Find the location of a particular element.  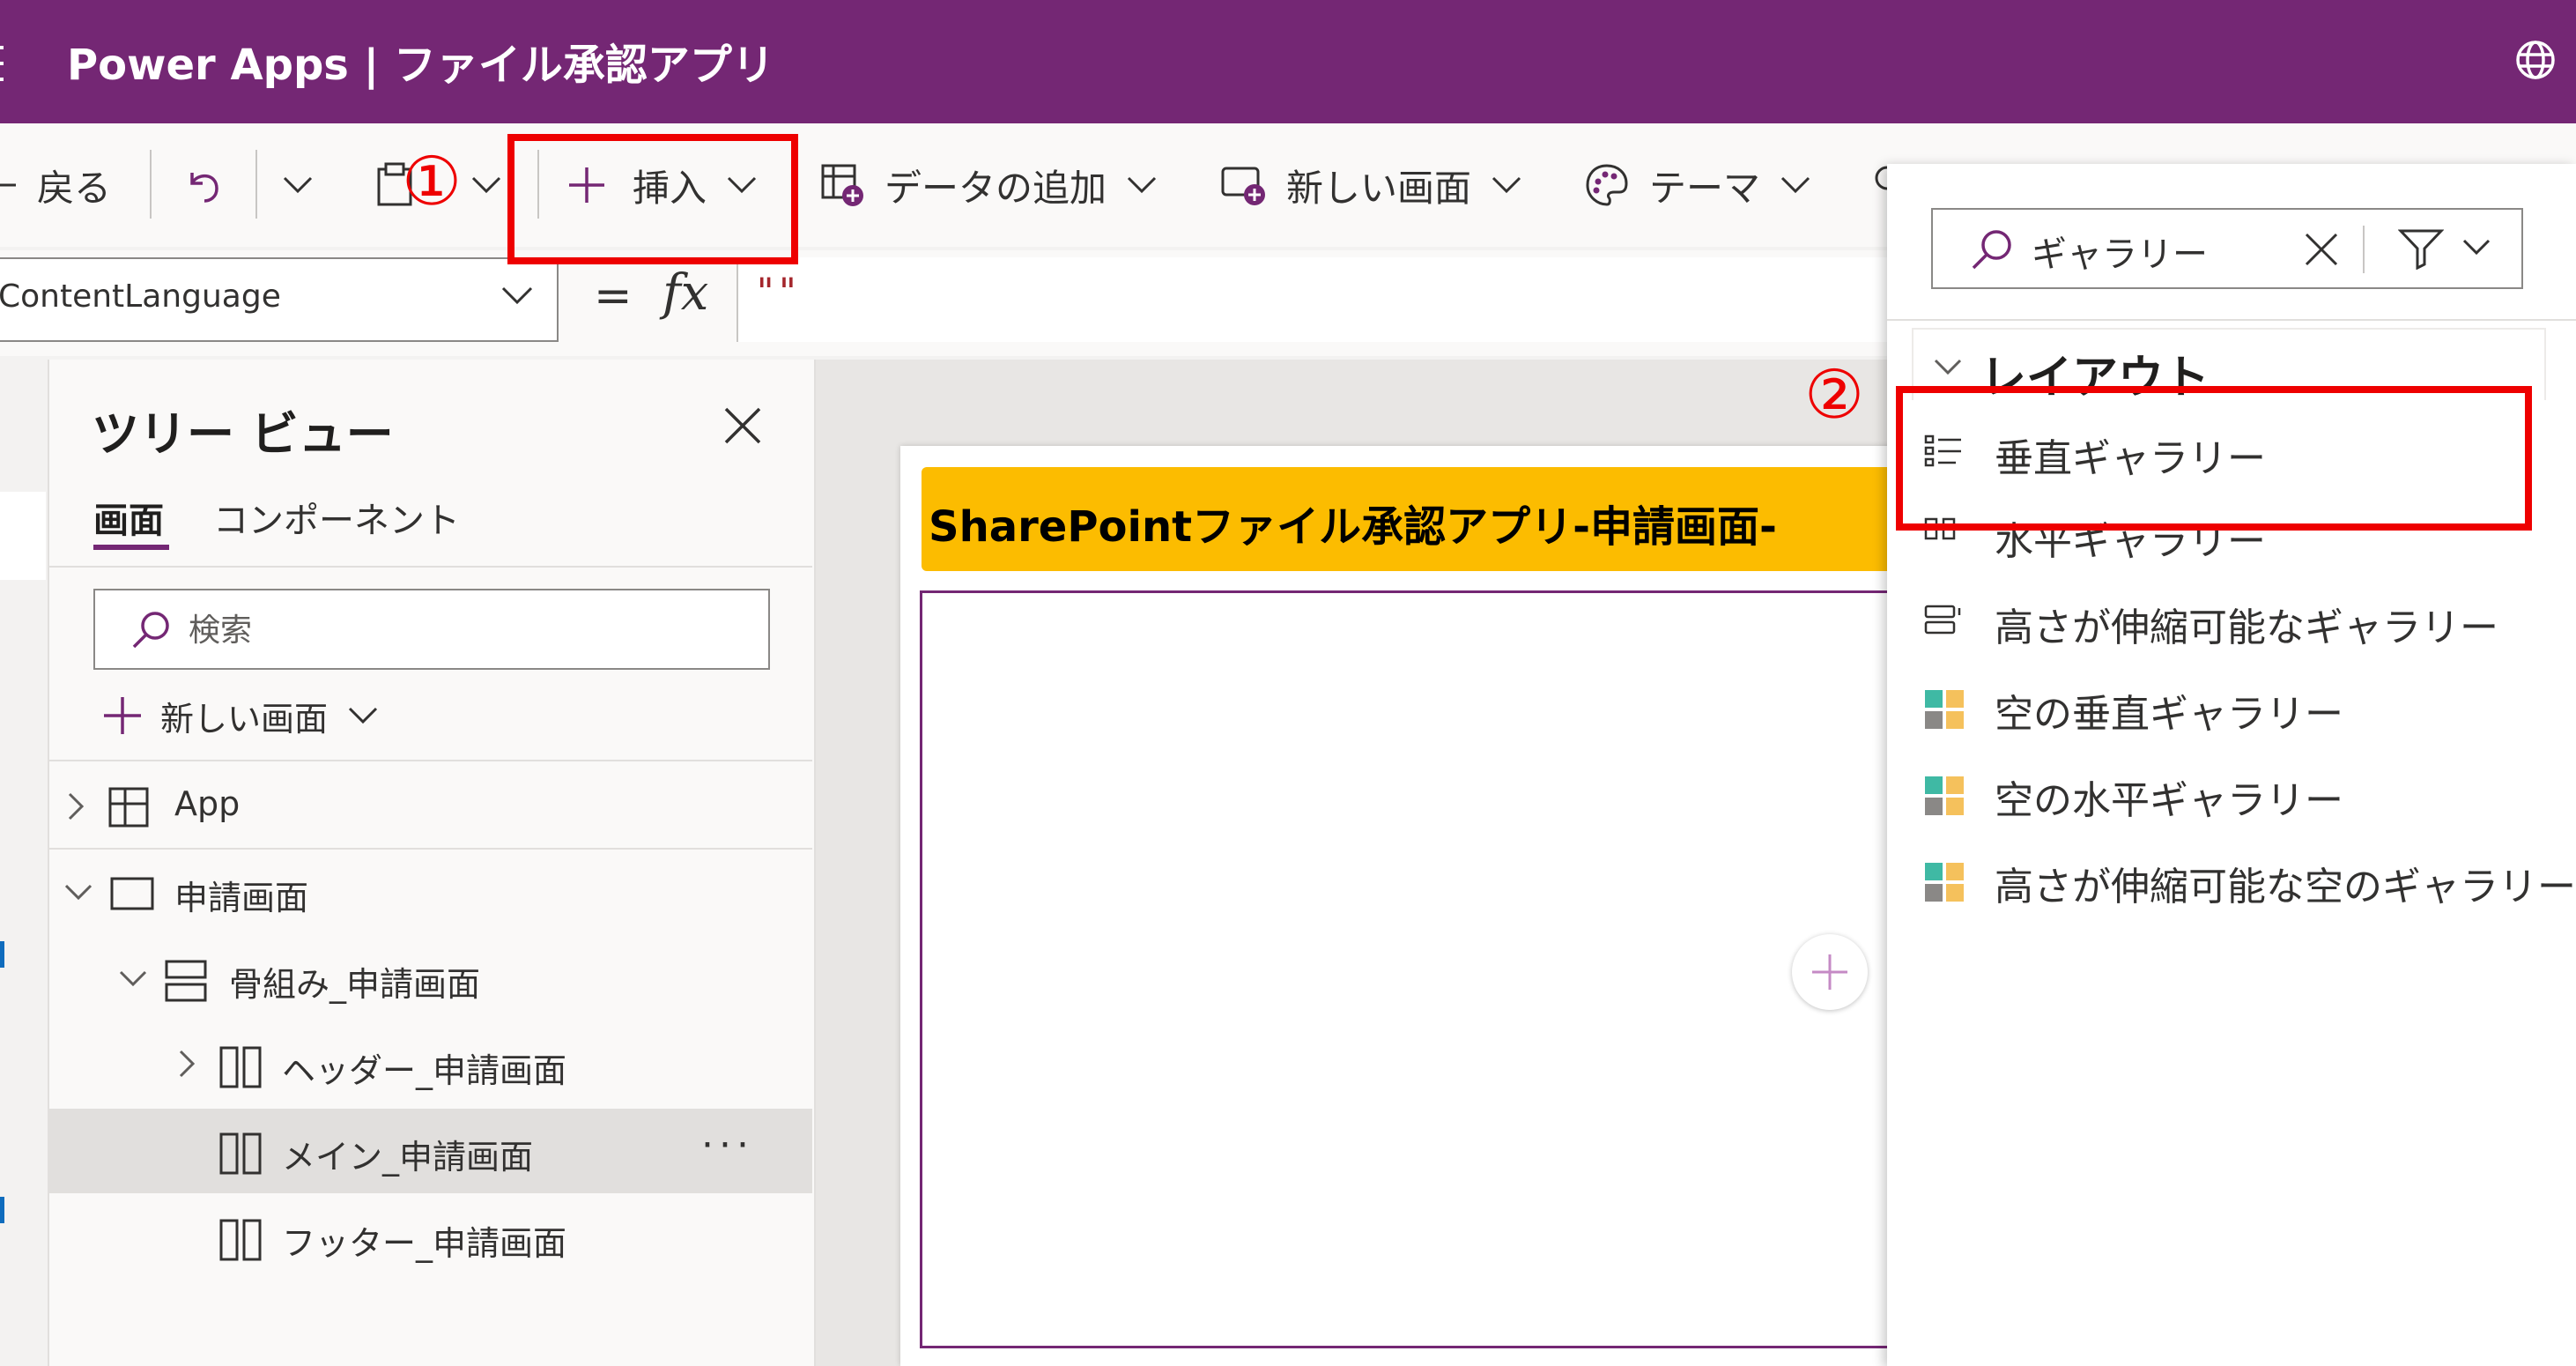

tree-item-label: メイン_申請画面 is located at coordinates (408, 1157).